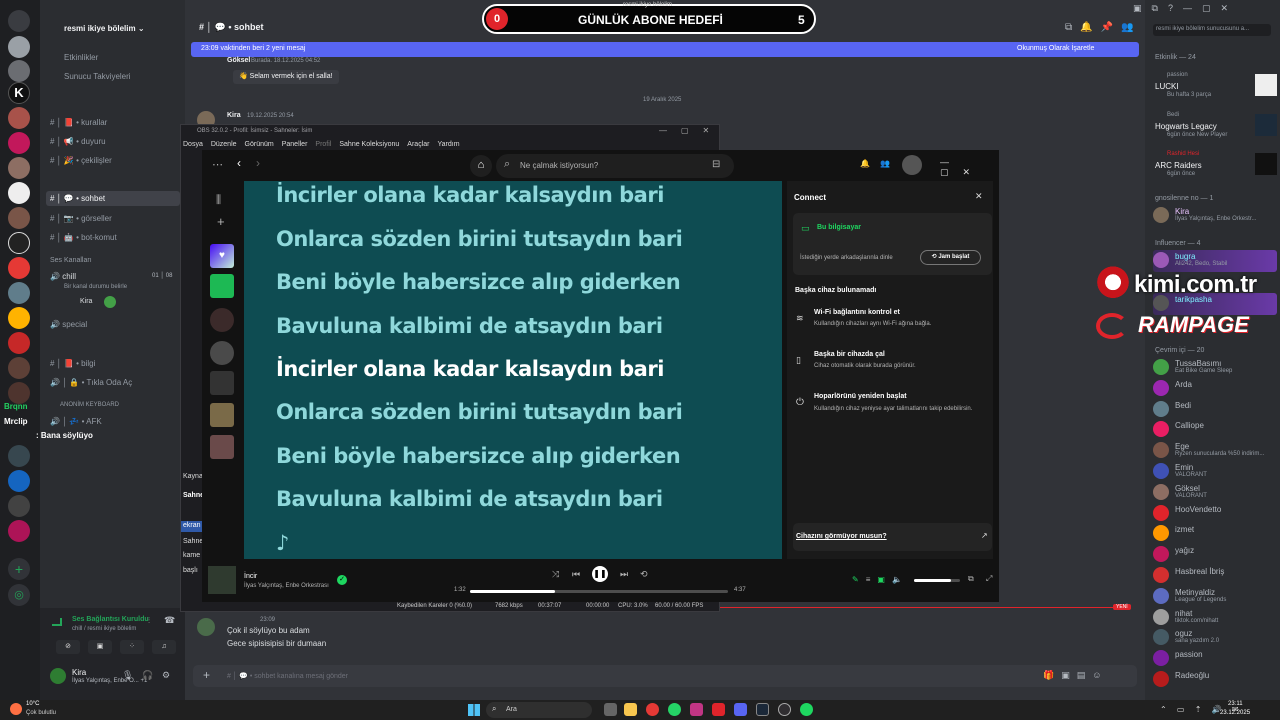 The width and height of the screenshot is (1280, 720). I want to click on disconnect-icon: ☎, so click(169, 620).